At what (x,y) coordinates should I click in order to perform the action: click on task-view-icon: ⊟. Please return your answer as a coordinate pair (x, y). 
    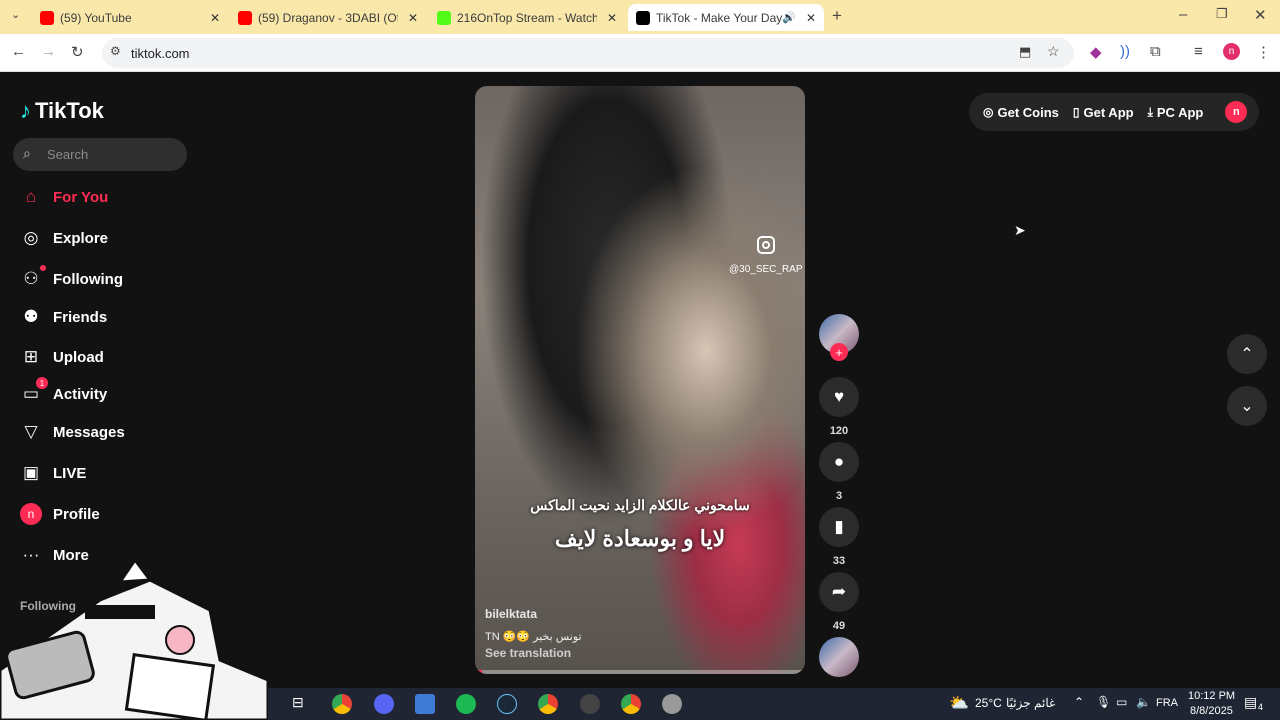
    Looking at the image, I should click on (298, 702).